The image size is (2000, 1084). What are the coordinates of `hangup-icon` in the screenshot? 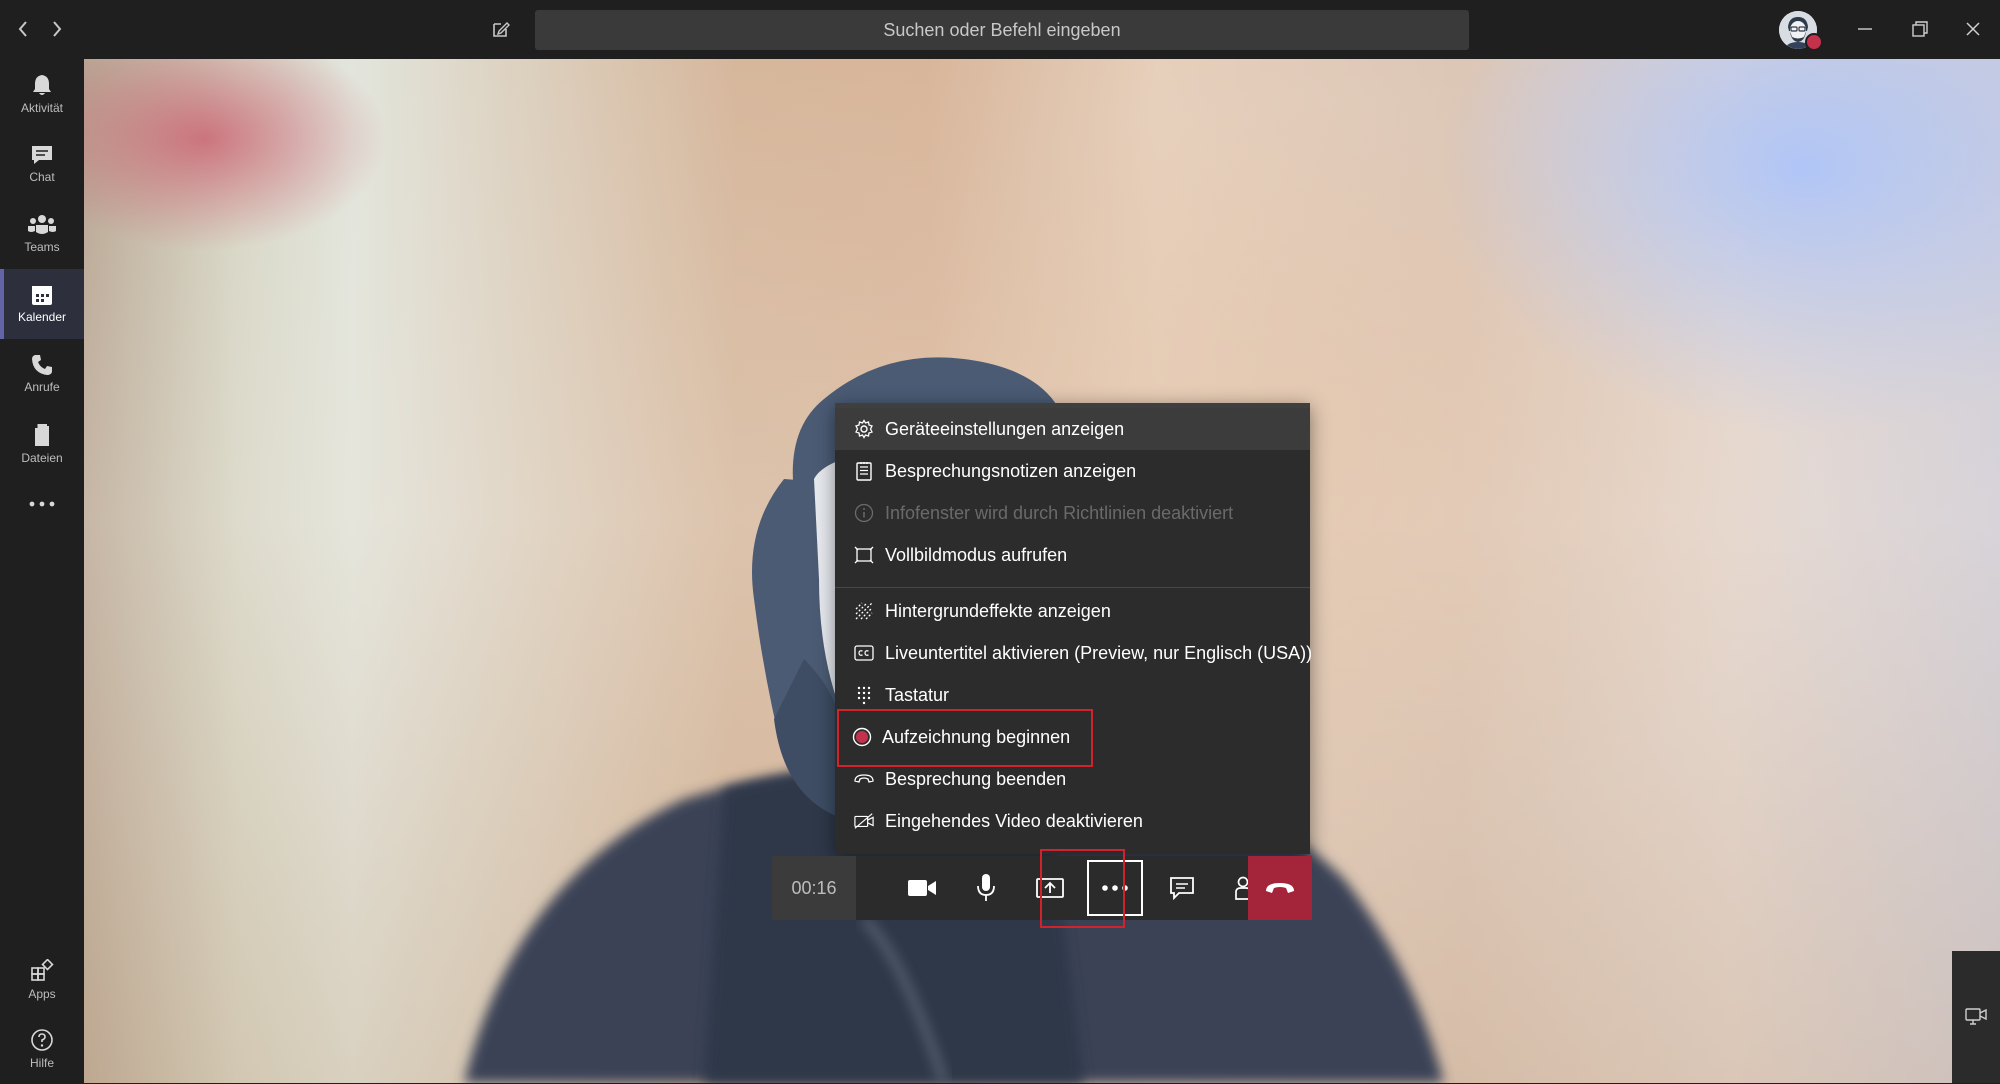 It's located at (1280, 888).